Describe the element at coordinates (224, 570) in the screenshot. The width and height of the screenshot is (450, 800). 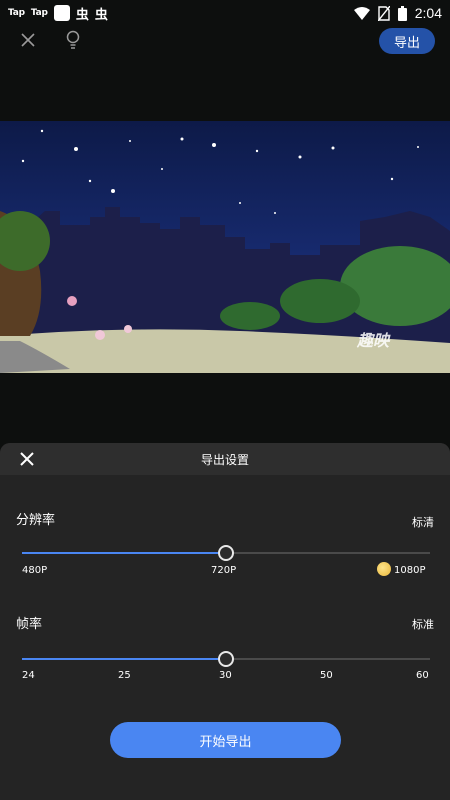
I see `resolution-tick-720p: 720P` at that location.